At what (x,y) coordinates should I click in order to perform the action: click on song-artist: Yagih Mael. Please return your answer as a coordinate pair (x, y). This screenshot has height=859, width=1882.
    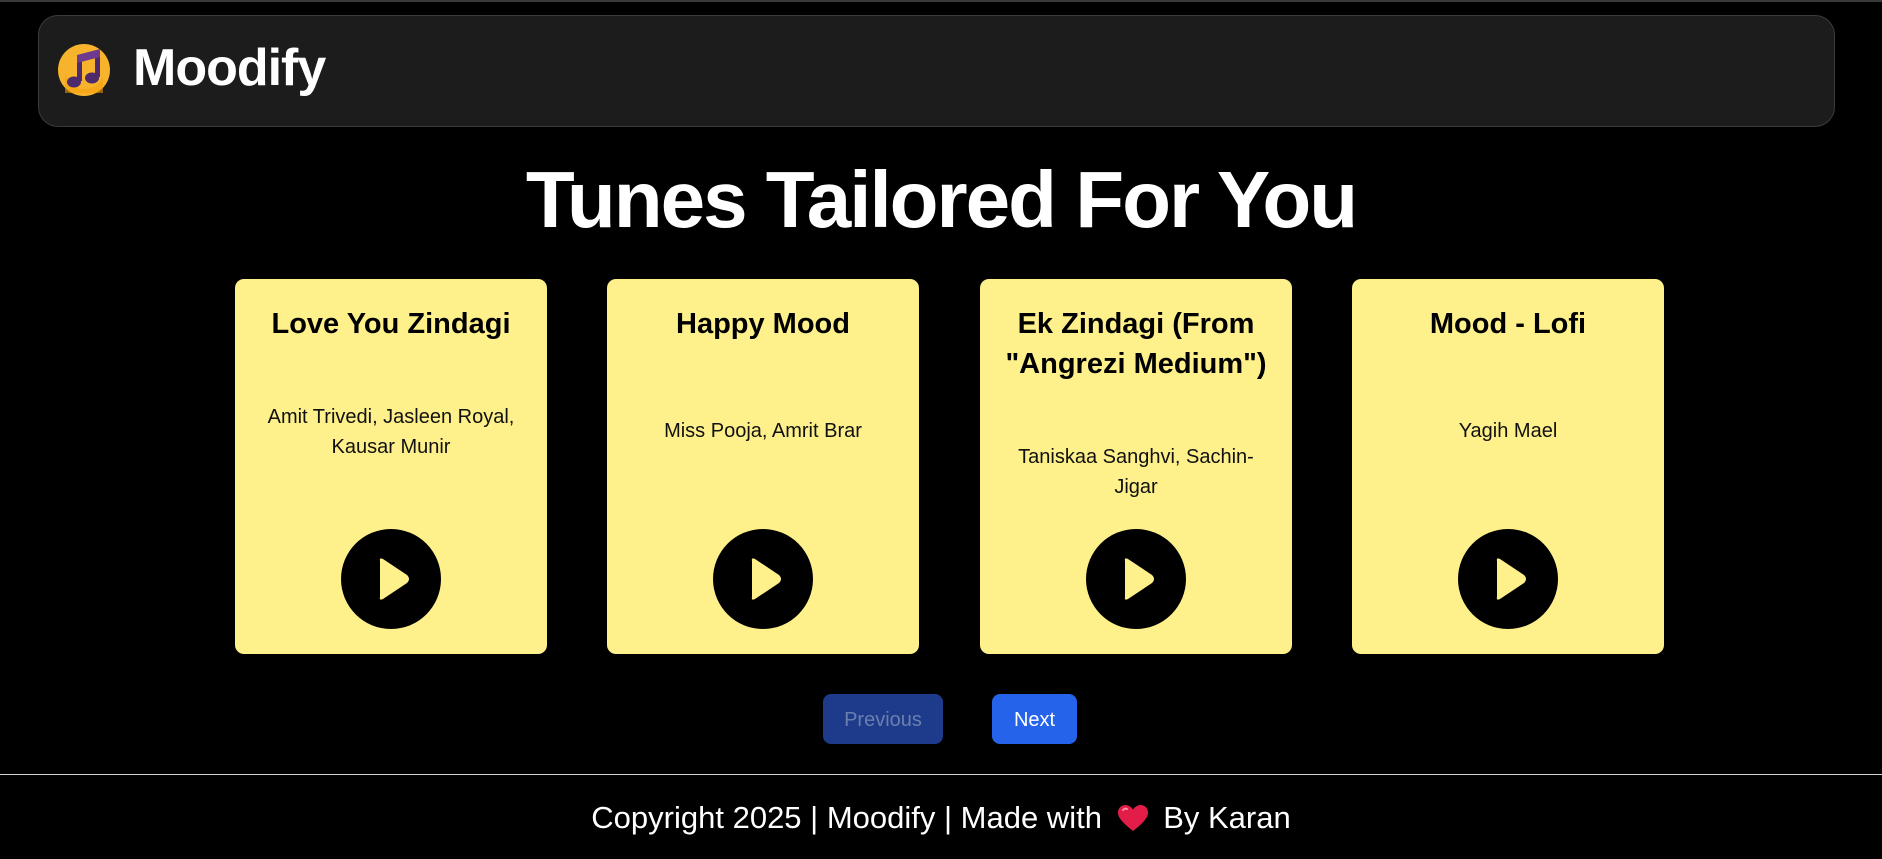
    Looking at the image, I should click on (1508, 431).